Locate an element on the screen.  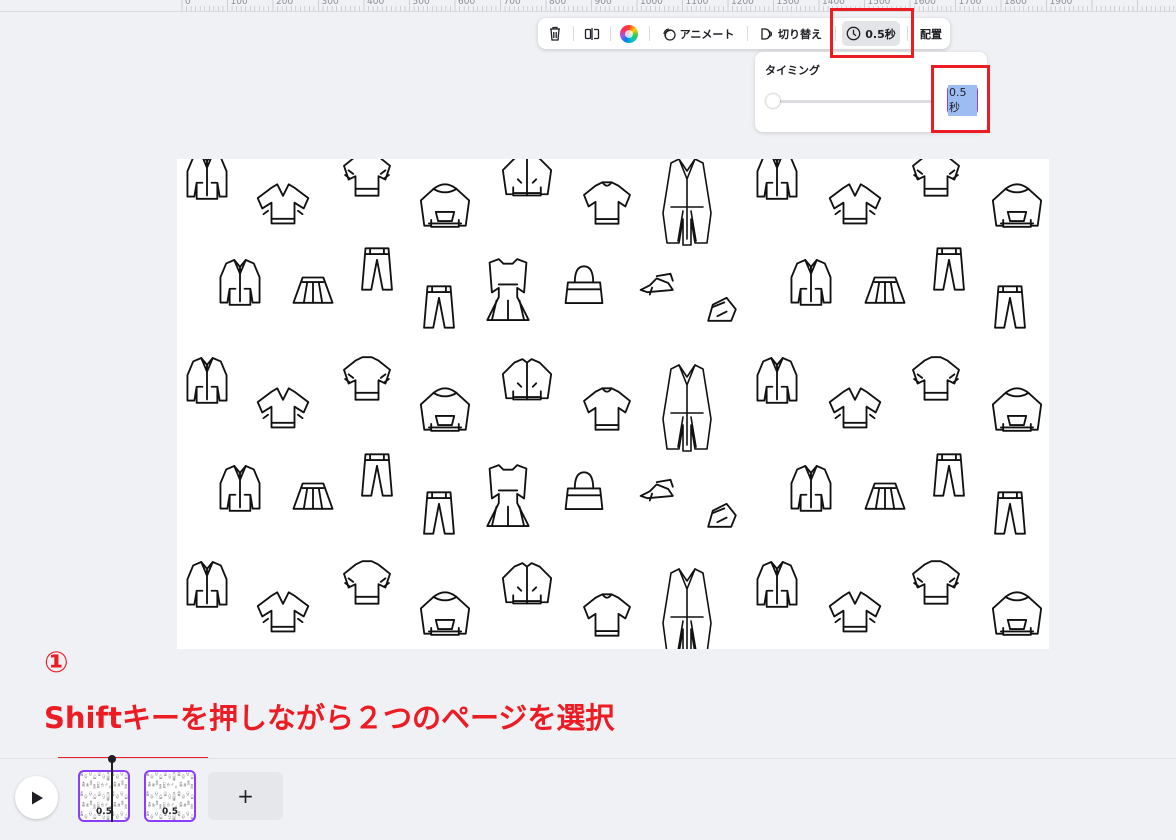
color-button is located at coordinates (629, 33).